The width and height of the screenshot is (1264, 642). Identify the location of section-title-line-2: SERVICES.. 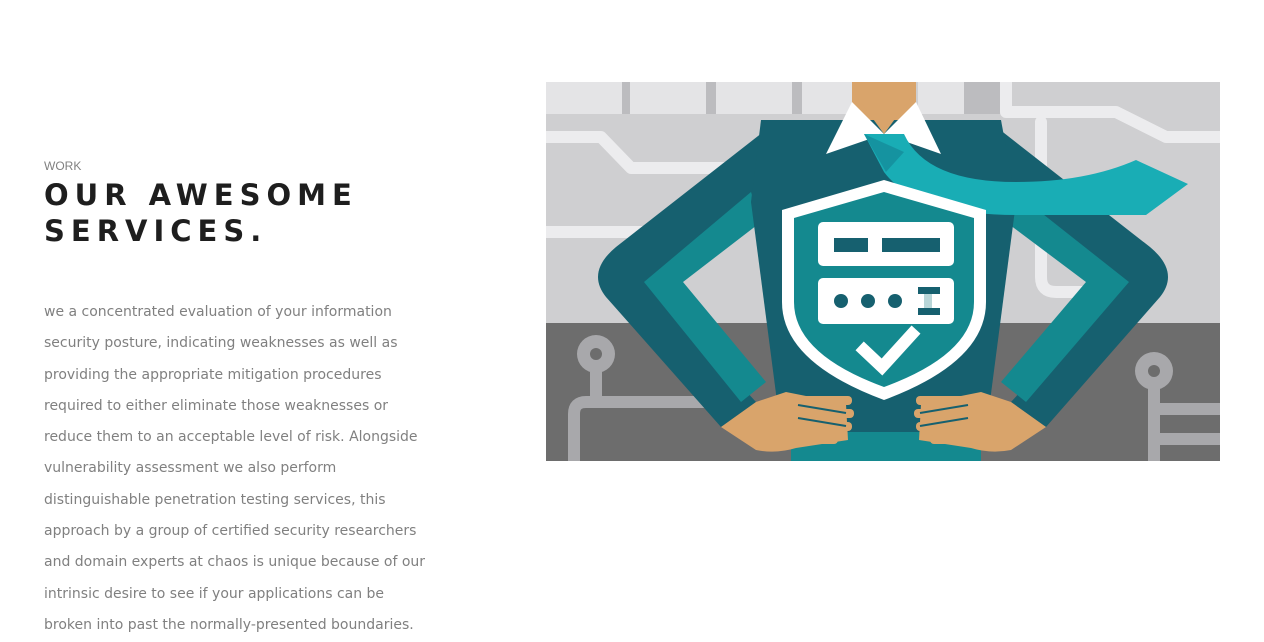
(156, 231).